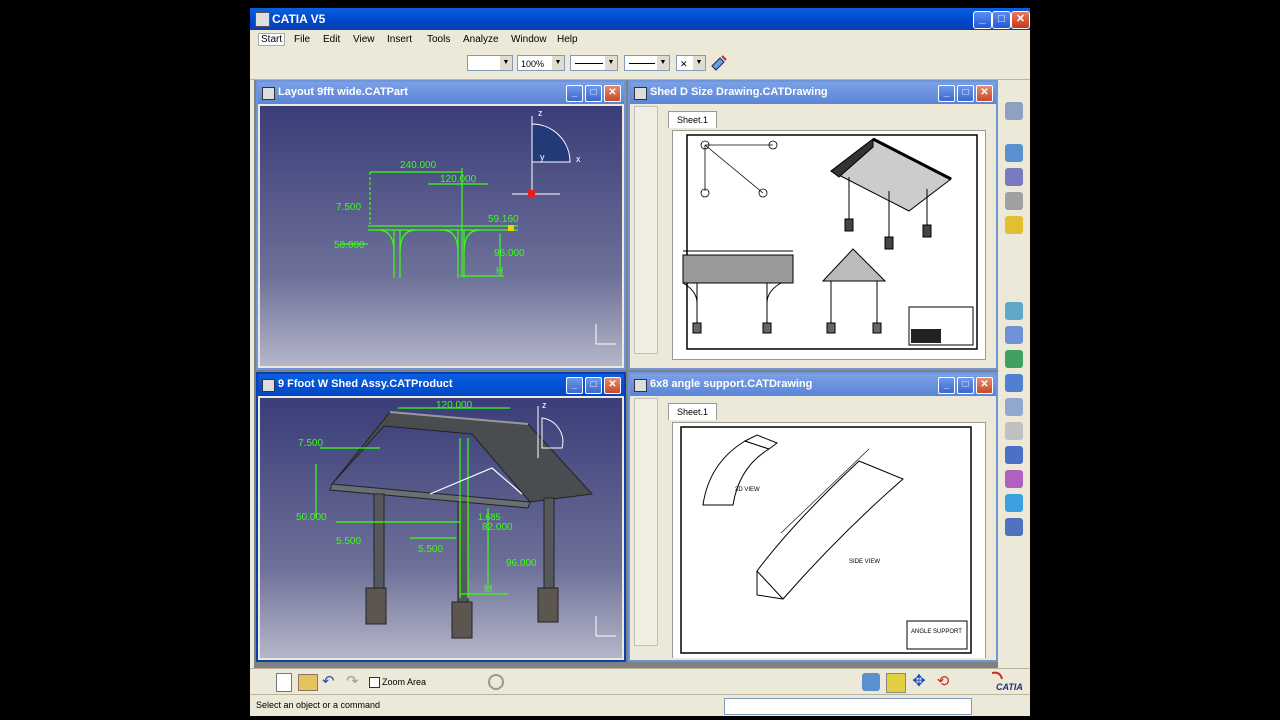 This screenshot has width=1280, height=720. I want to click on dim-5-5-right: 5.500, so click(430, 549).